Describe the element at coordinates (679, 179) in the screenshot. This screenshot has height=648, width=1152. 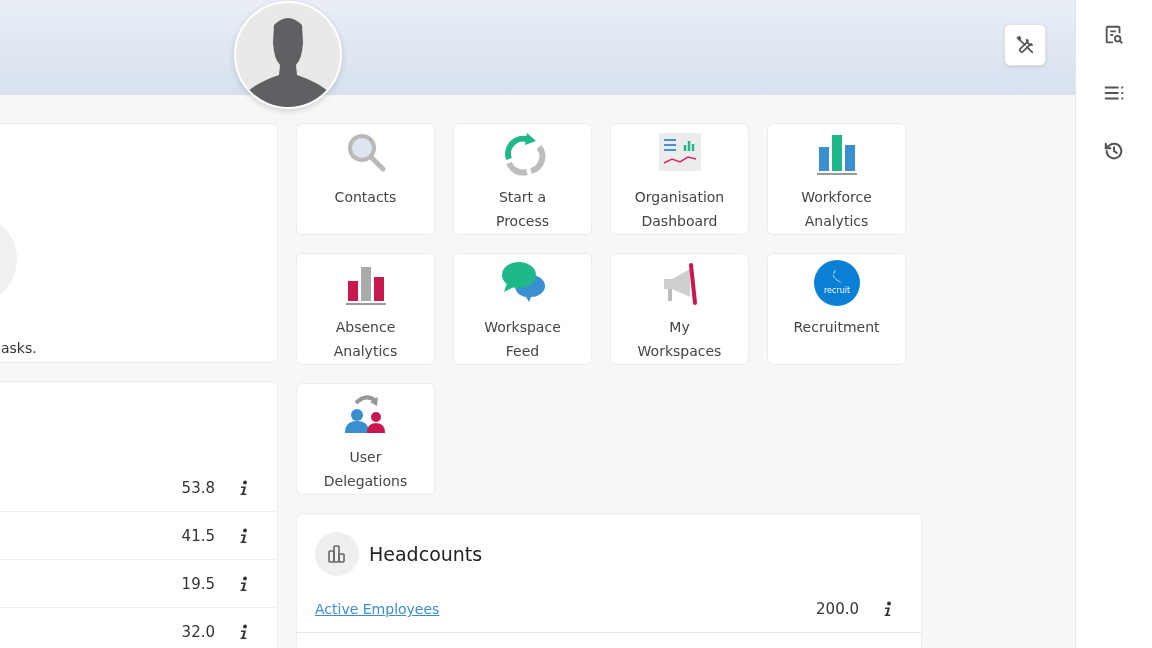
I see `app-tile: Organisation Dashboard` at that location.